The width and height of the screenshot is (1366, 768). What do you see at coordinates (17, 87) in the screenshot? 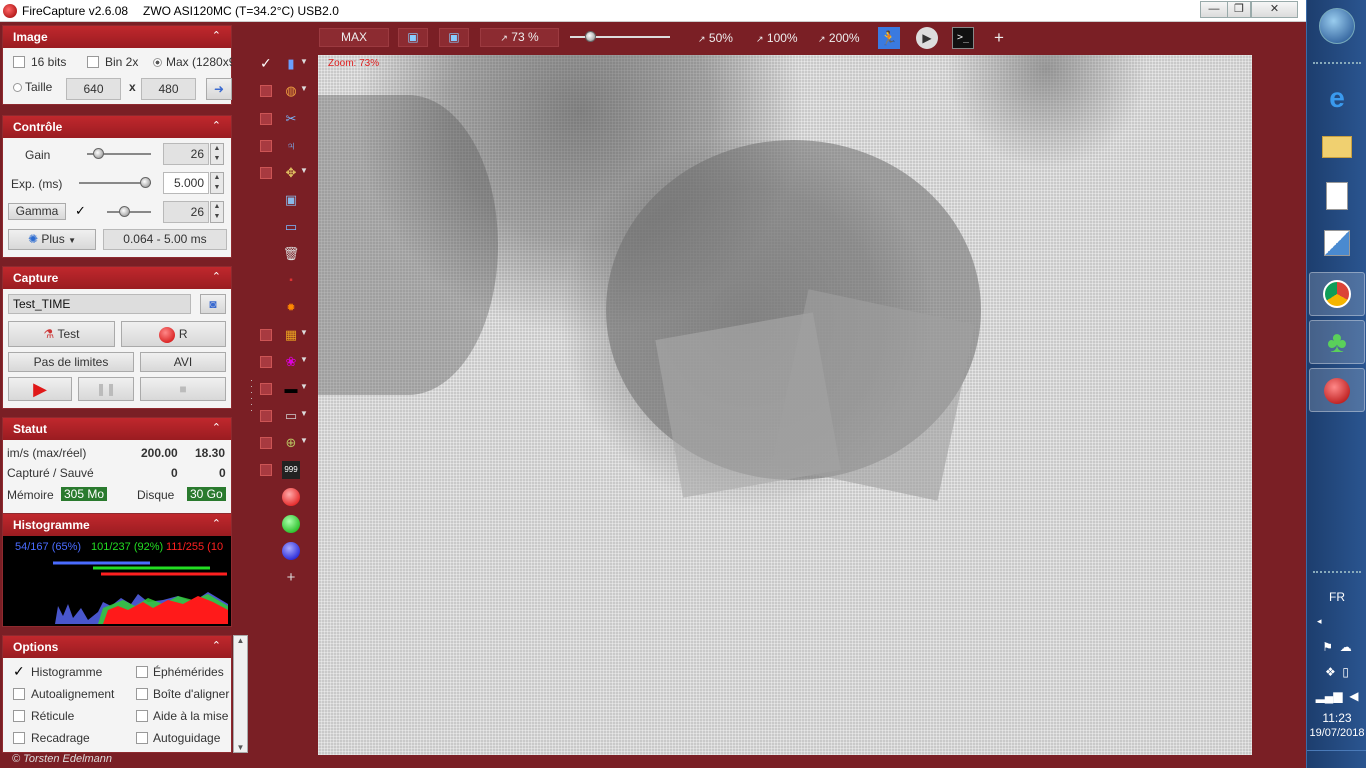
I see `taille-radio` at bounding box center [17, 87].